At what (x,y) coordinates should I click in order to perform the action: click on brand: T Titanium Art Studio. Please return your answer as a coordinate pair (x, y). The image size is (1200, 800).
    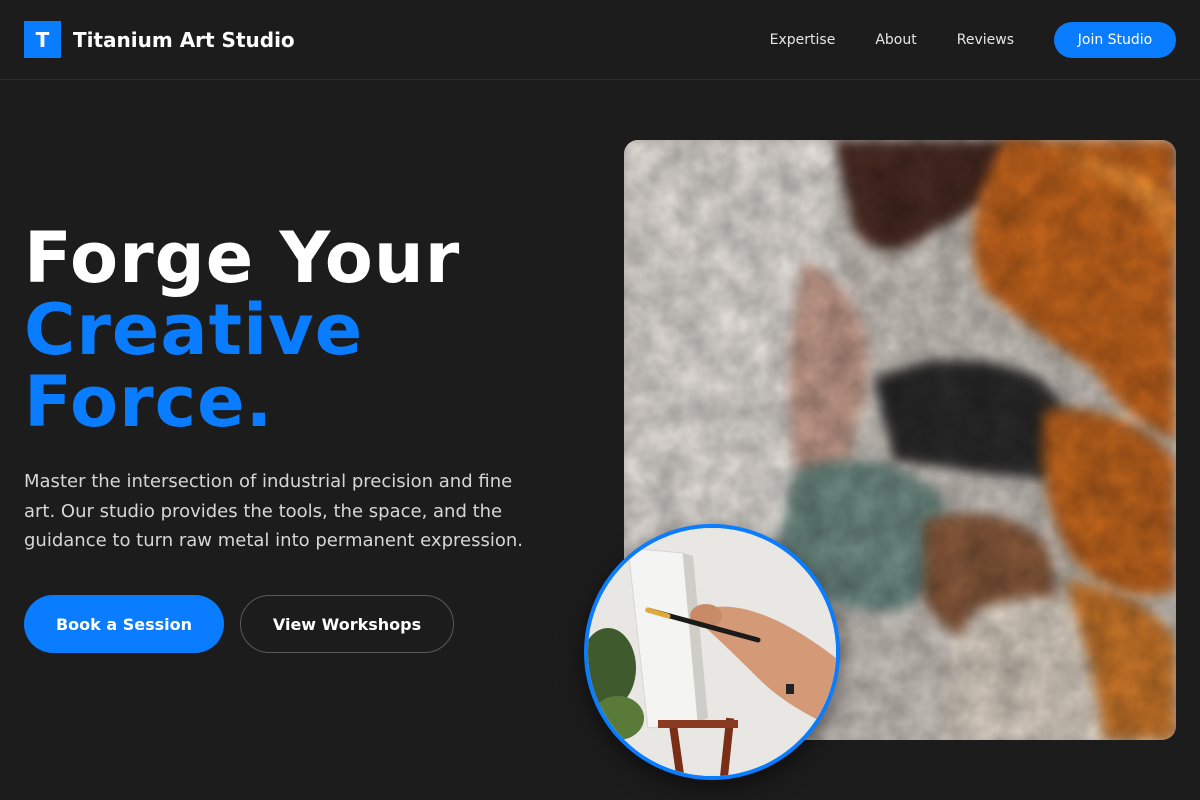
    Looking at the image, I should click on (159, 39).